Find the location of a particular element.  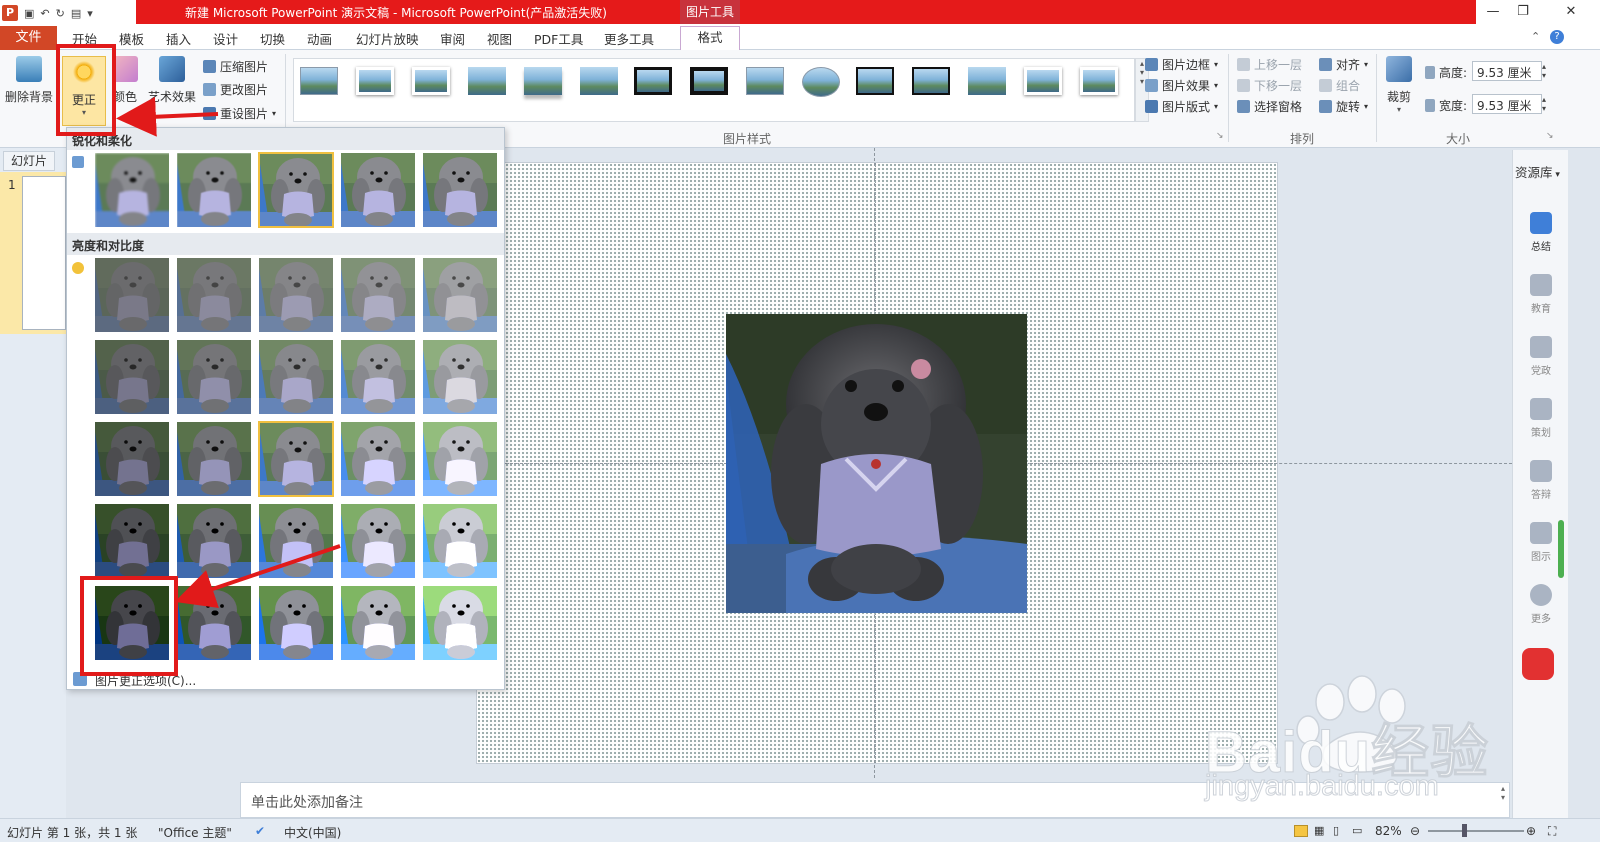

watermark-url: jingyan.baidu.com is located at coordinates (1322, 786).